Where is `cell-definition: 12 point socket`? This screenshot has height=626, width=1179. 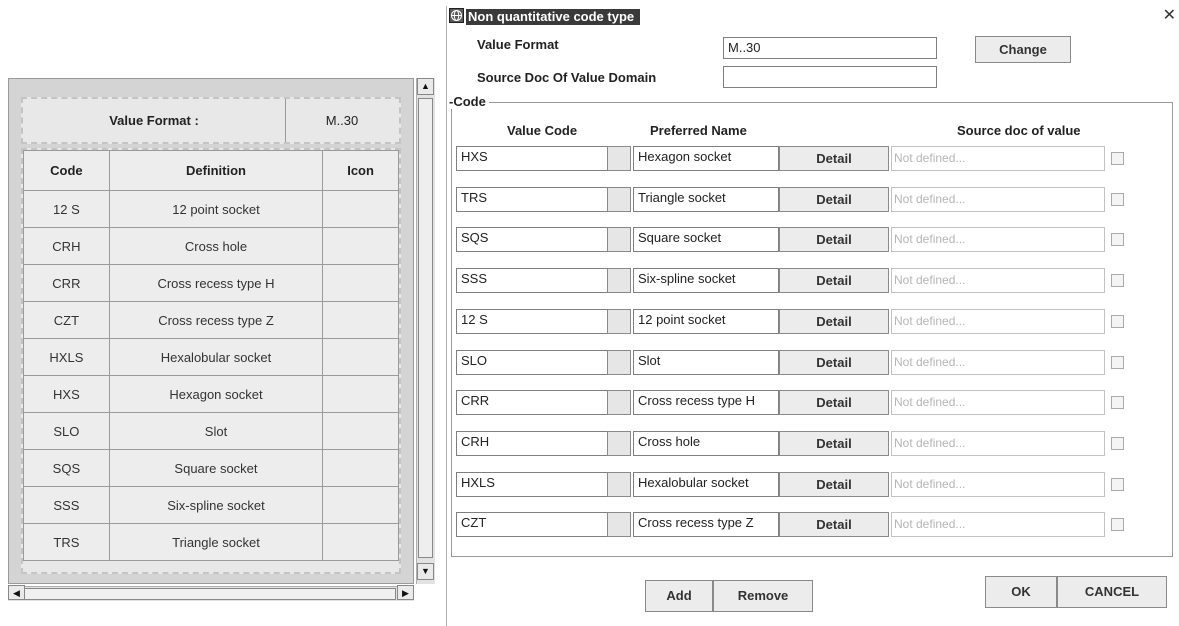
cell-definition: 12 point socket is located at coordinates (216, 209).